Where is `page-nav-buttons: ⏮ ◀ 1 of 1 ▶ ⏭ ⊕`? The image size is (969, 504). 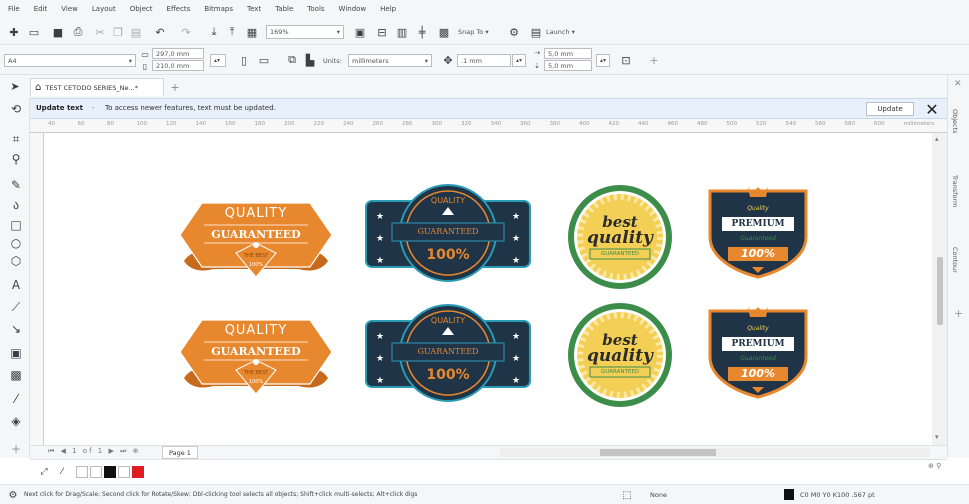 page-nav-buttons: ⏮ ◀ 1 of 1 ▶ ⏭ ⊕ is located at coordinates (94, 451).